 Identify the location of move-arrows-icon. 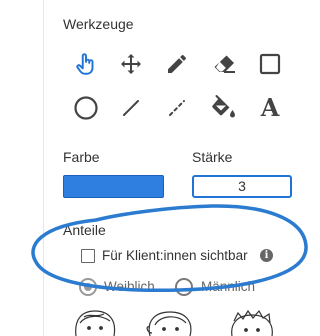
(131, 64).